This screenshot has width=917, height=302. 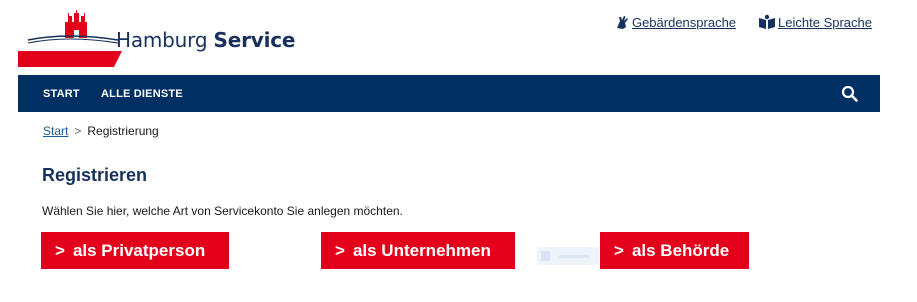 I want to click on search-icon, so click(x=849, y=93).